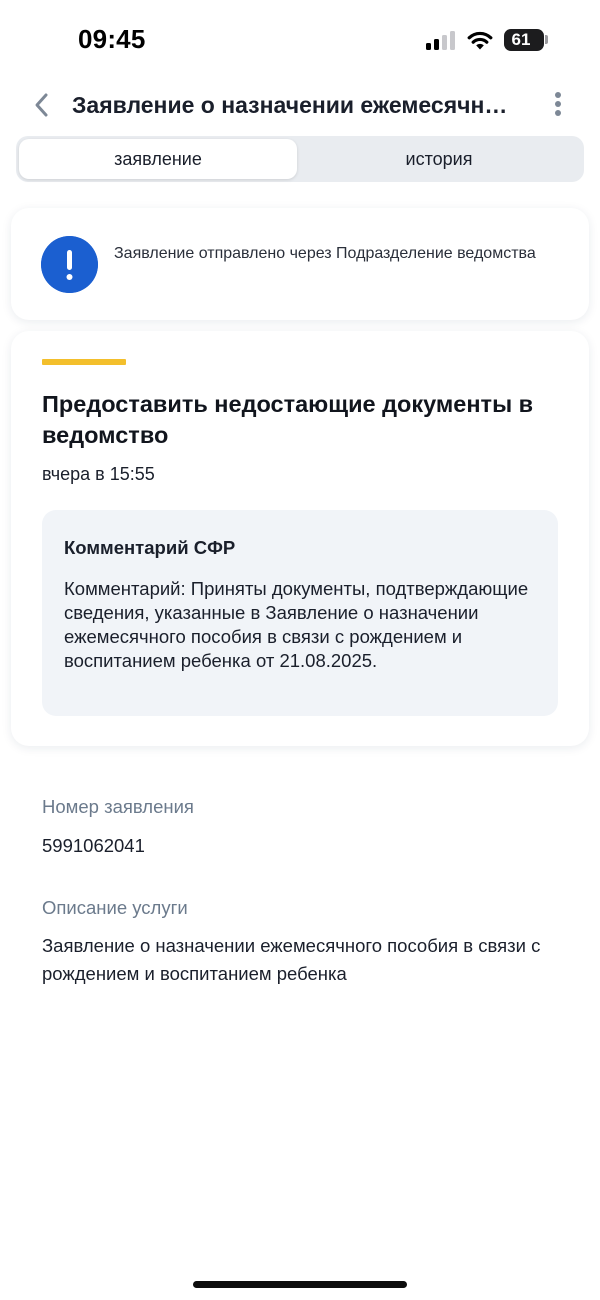 The image size is (600, 1300). Describe the element at coordinates (98, 474) in the screenshot. I see `task-timestamp: вчера в 15:55` at that location.